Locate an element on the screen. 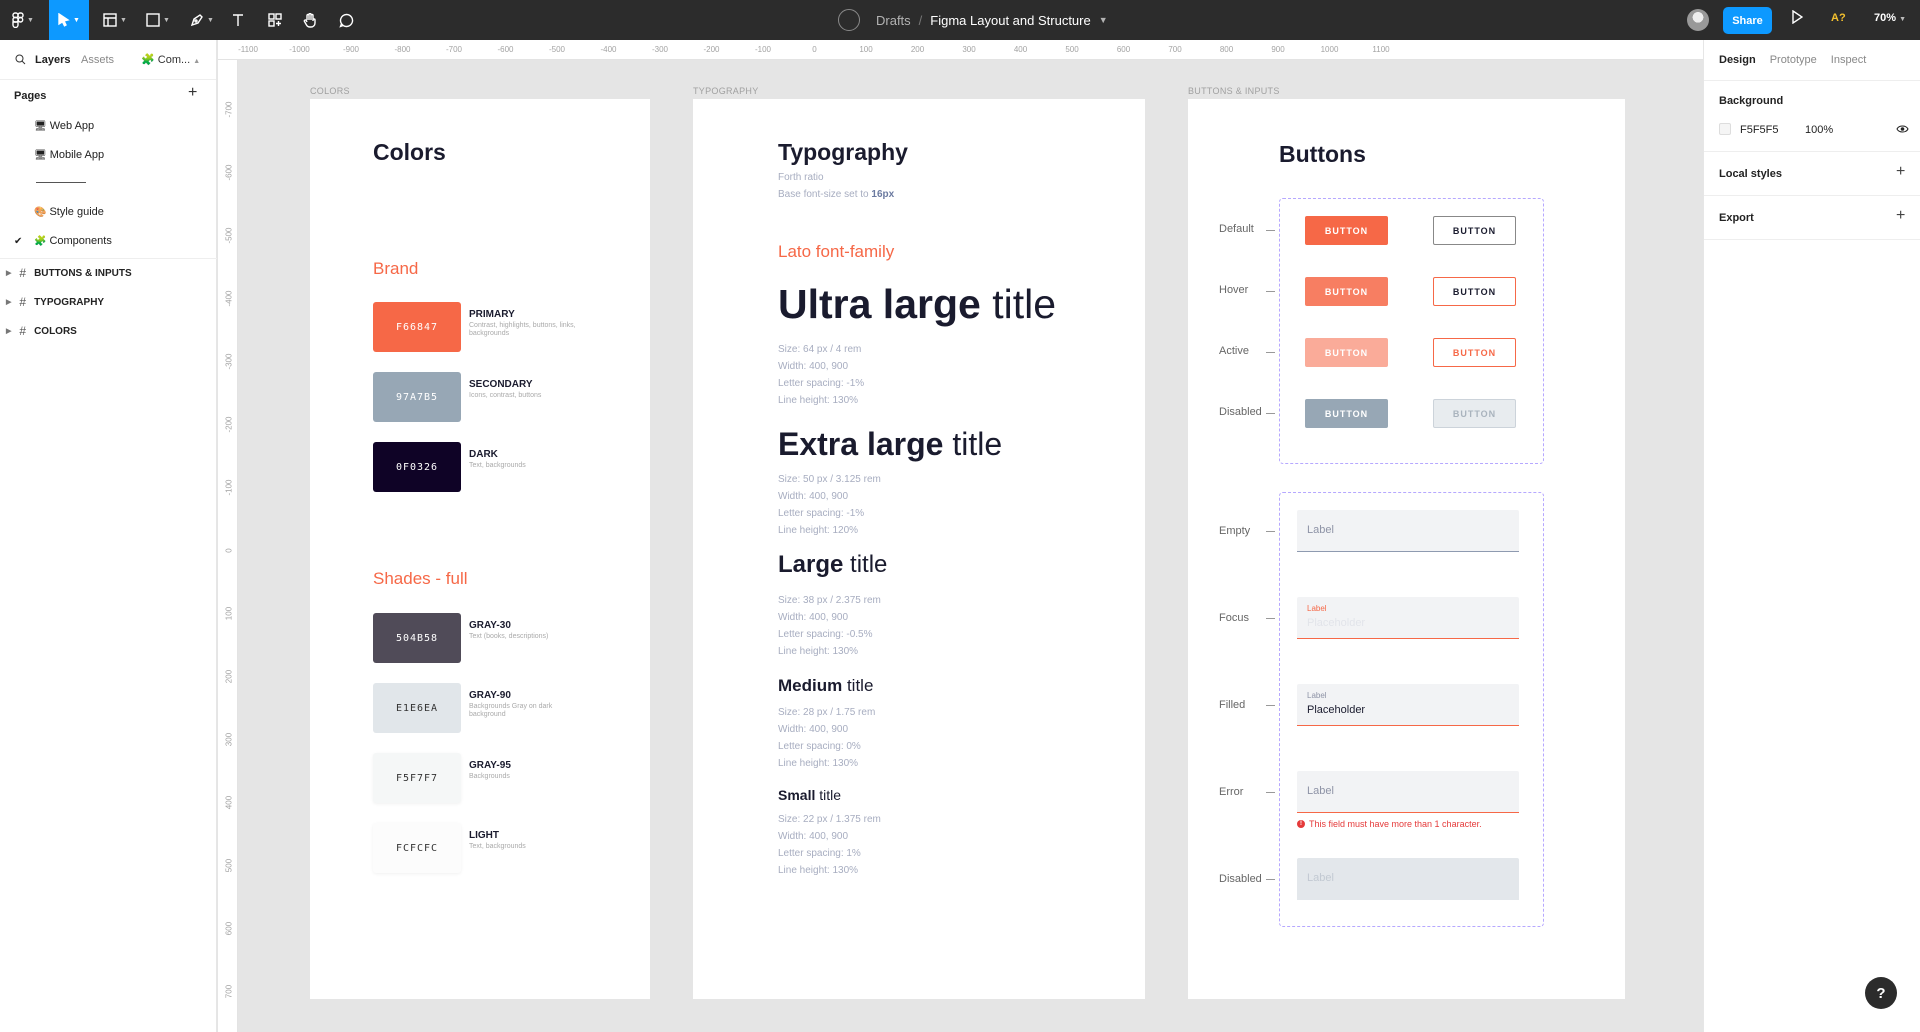 The image size is (1920, 1032). page-components: 🧩 Components is located at coordinates (73, 241).